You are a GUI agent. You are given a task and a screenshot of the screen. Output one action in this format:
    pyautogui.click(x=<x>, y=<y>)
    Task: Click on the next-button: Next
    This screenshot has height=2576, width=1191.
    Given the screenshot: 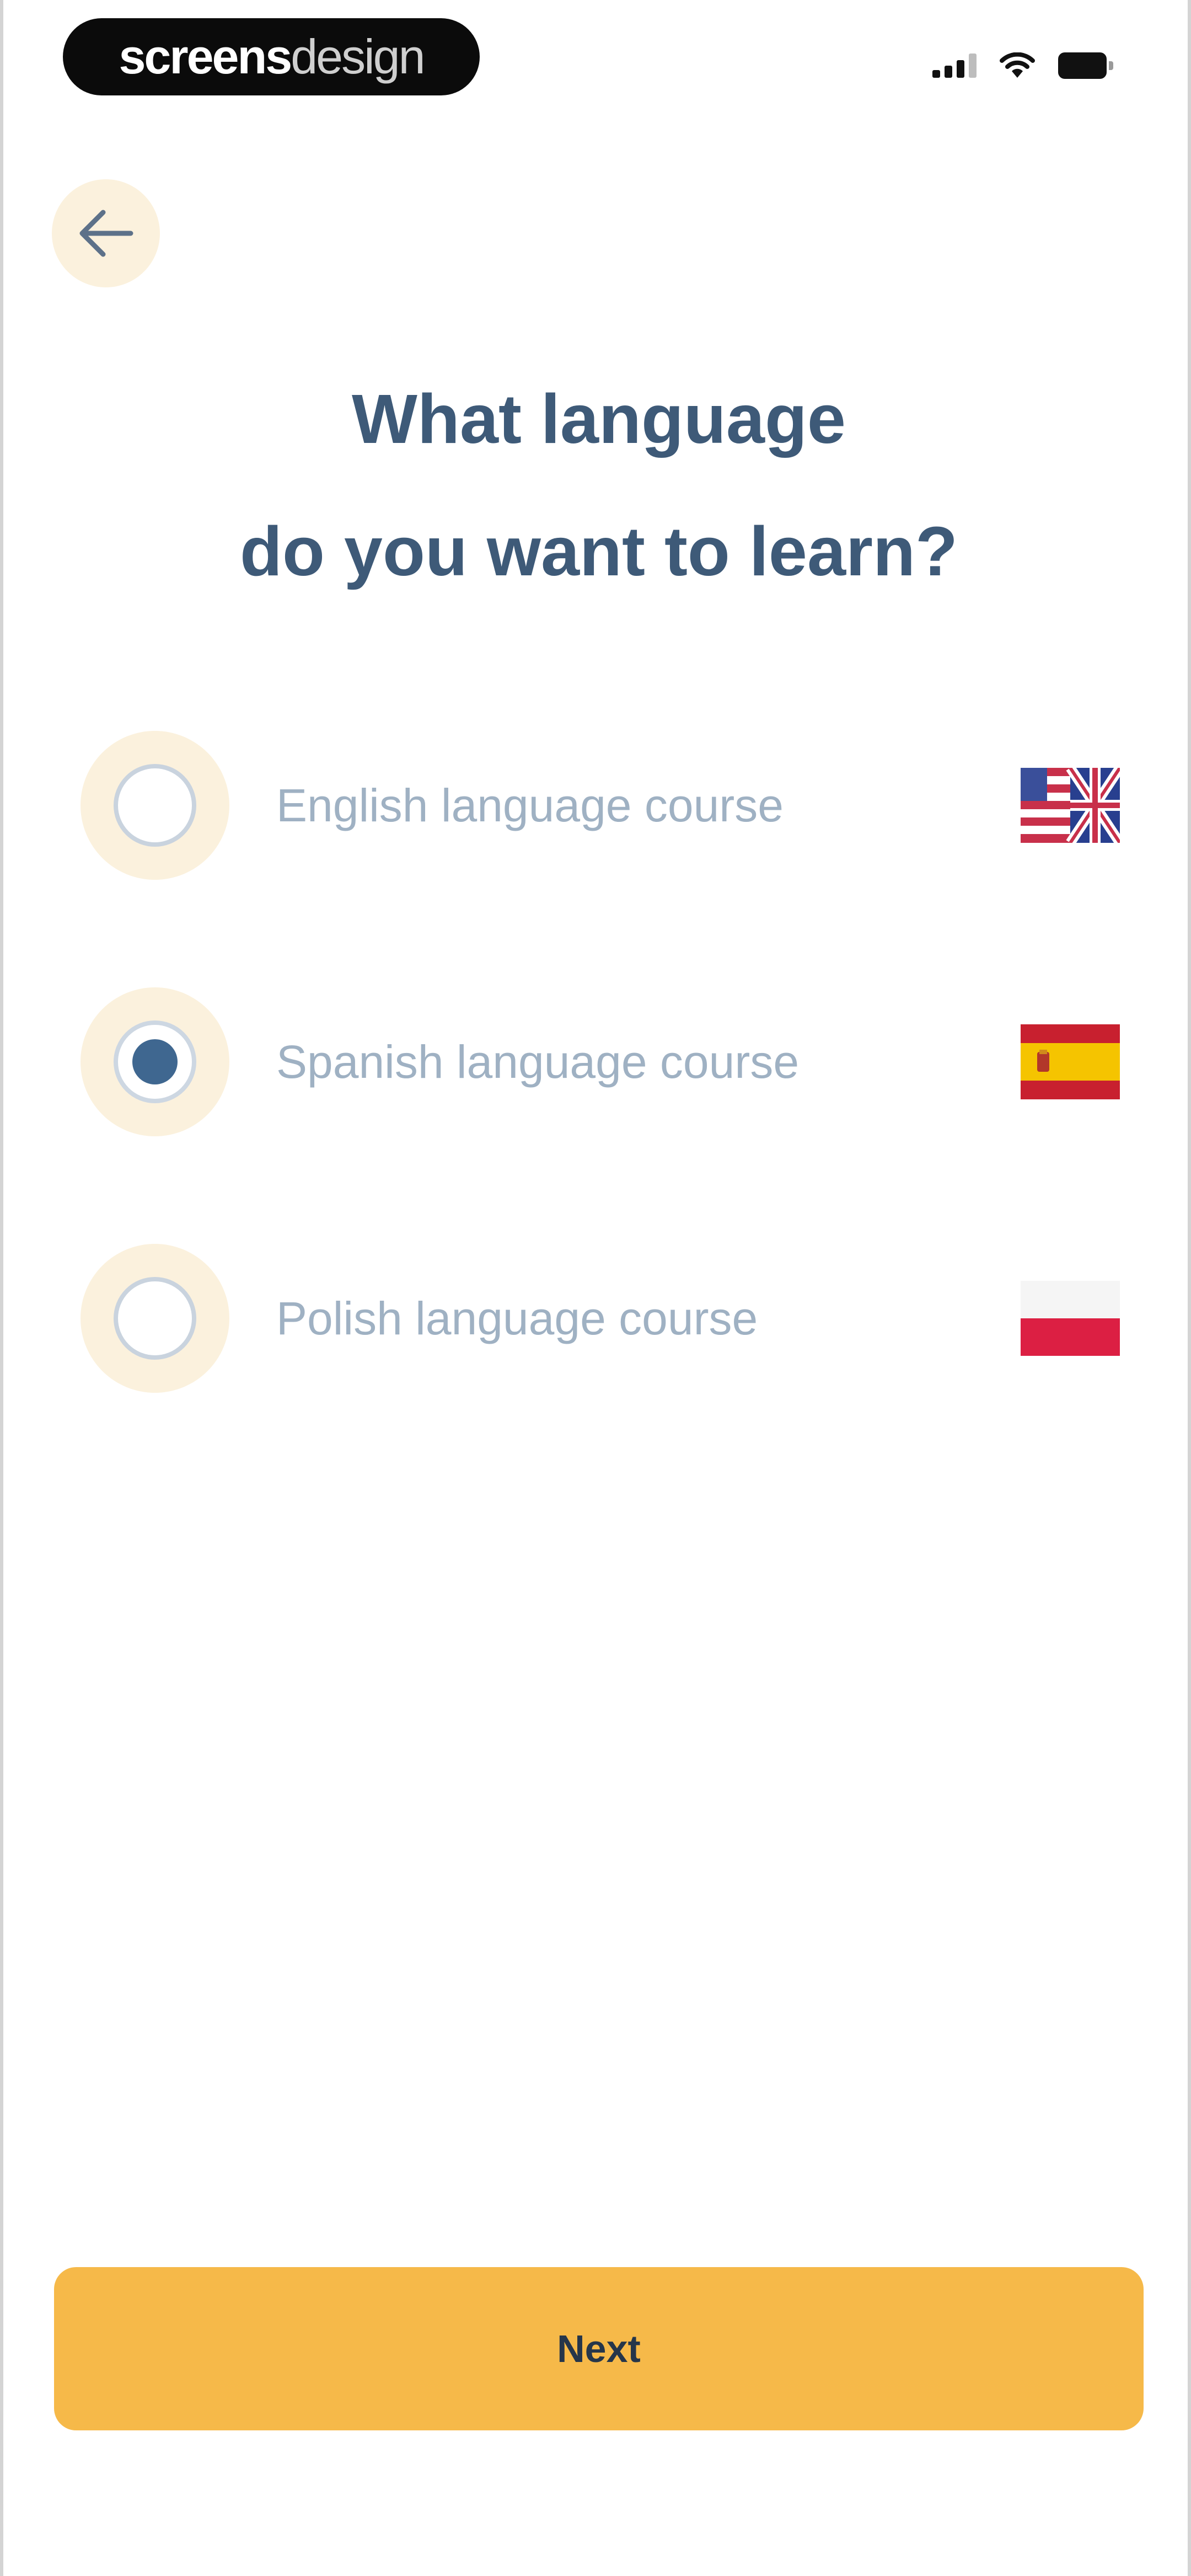 What is the action you would take?
    pyautogui.click(x=599, y=2348)
    